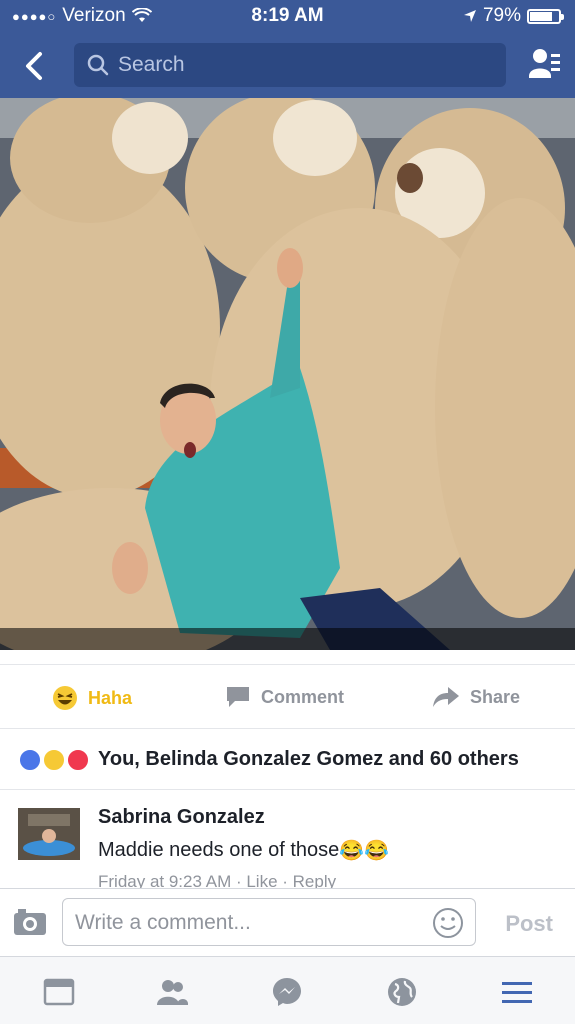 Image resolution: width=575 pixels, height=1024 pixels. I want to click on comment-label: Comment, so click(303, 696).